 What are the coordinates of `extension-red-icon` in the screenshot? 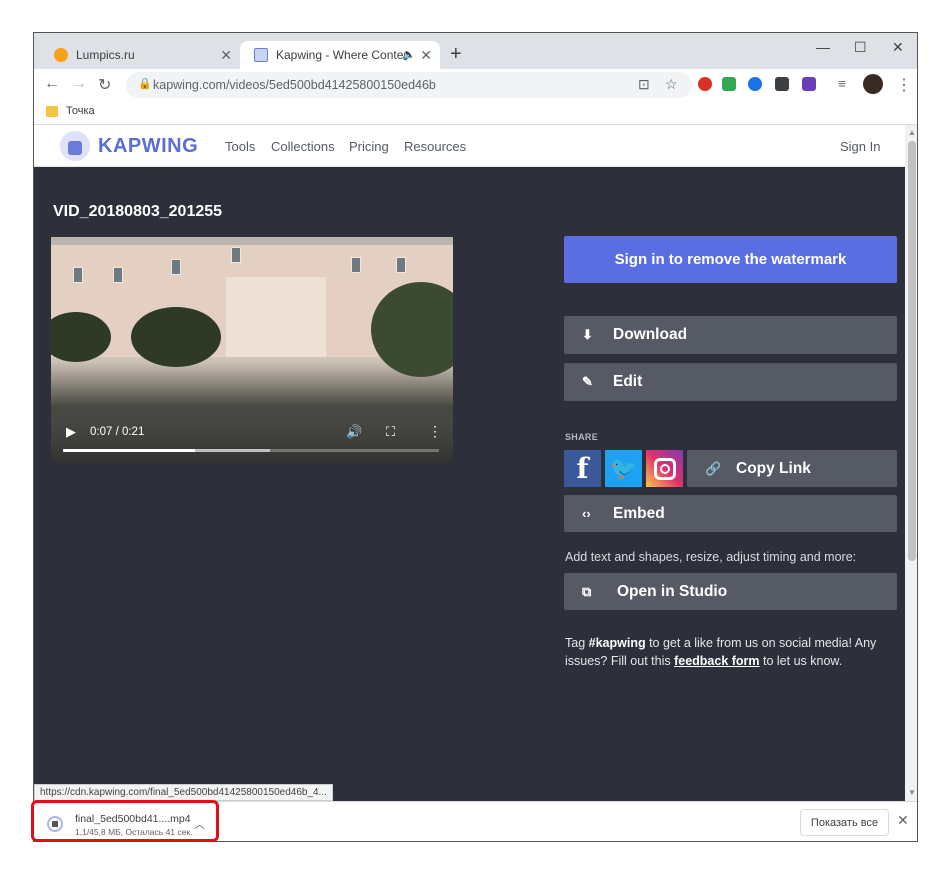 It's located at (705, 84).